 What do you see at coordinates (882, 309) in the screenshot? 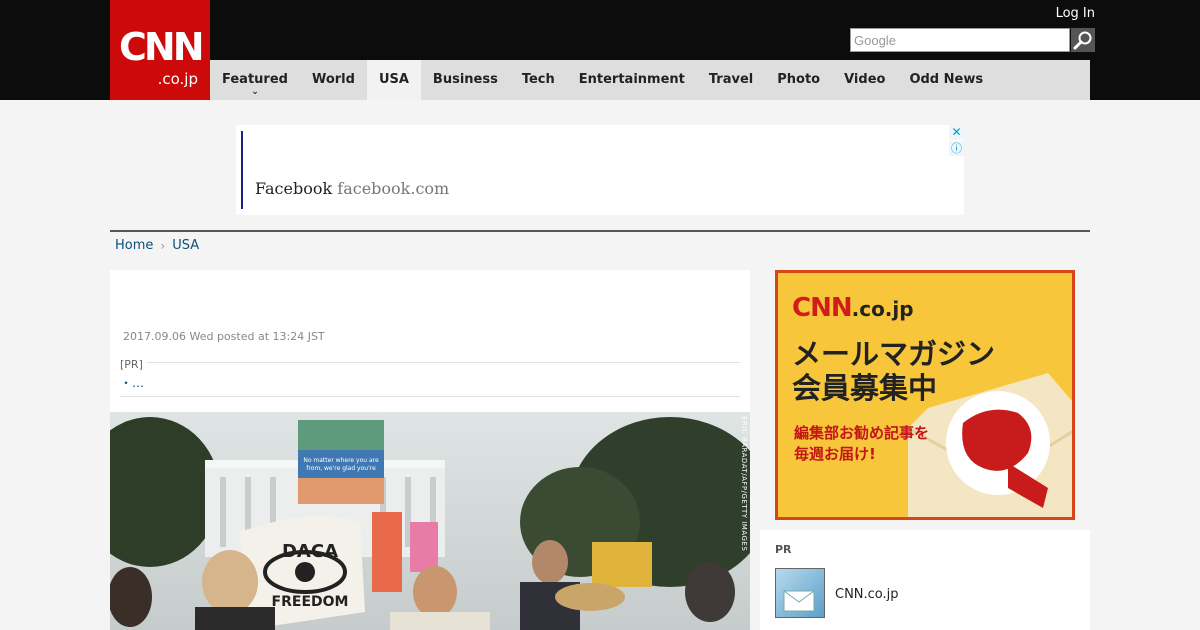
I see `promo-logo-sub: .co.jp` at bounding box center [882, 309].